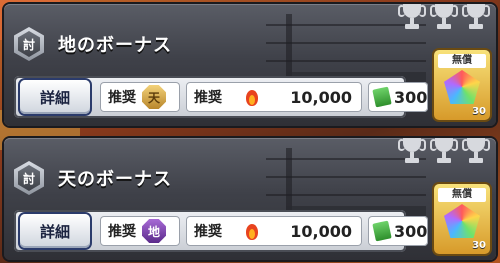  I want to click on panel-title-row: 討 地のボーナス, so click(93, 44).